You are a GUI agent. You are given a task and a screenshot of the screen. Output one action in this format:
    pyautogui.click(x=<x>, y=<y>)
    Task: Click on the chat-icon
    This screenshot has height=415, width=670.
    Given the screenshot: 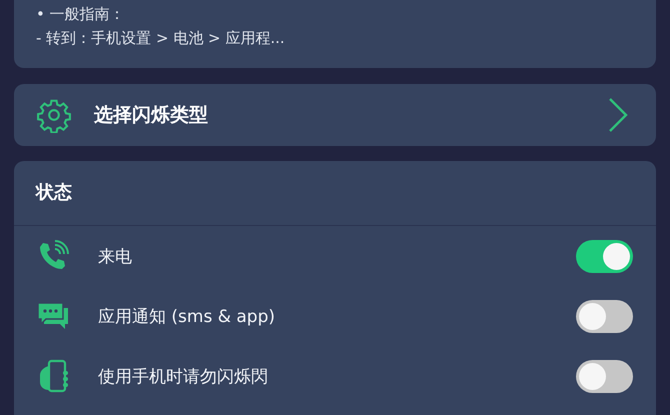 What is the action you would take?
    pyautogui.click(x=53, y=316)
    